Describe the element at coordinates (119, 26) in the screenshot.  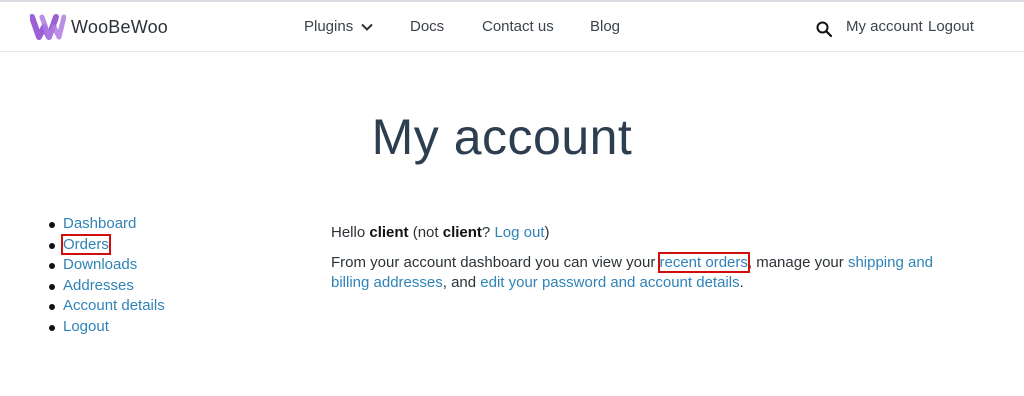
I see `brand-name: WooBeWoo` at that location.